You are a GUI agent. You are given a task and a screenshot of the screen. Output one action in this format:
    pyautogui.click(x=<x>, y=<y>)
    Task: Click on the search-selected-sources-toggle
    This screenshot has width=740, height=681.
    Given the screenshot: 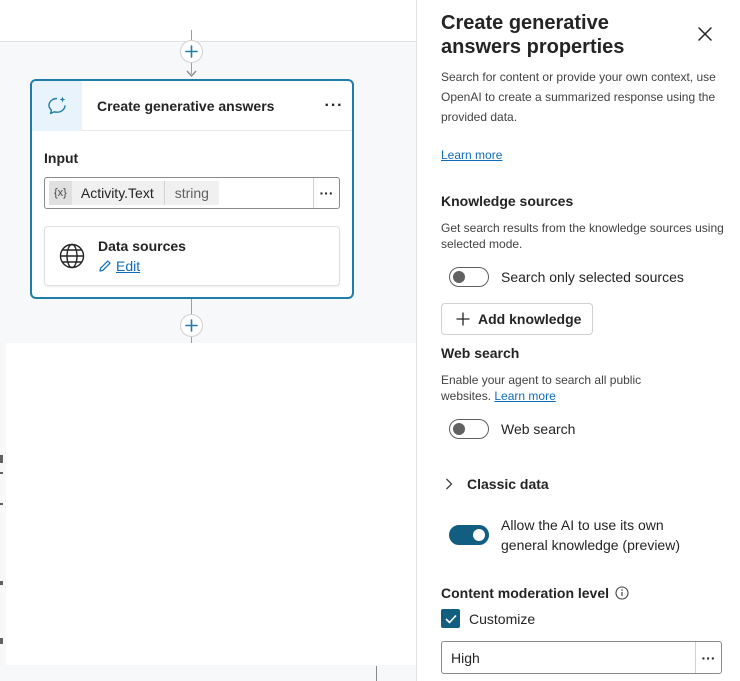 What is the action you would take?
    pyautogui.click(x=469, y=277)
    